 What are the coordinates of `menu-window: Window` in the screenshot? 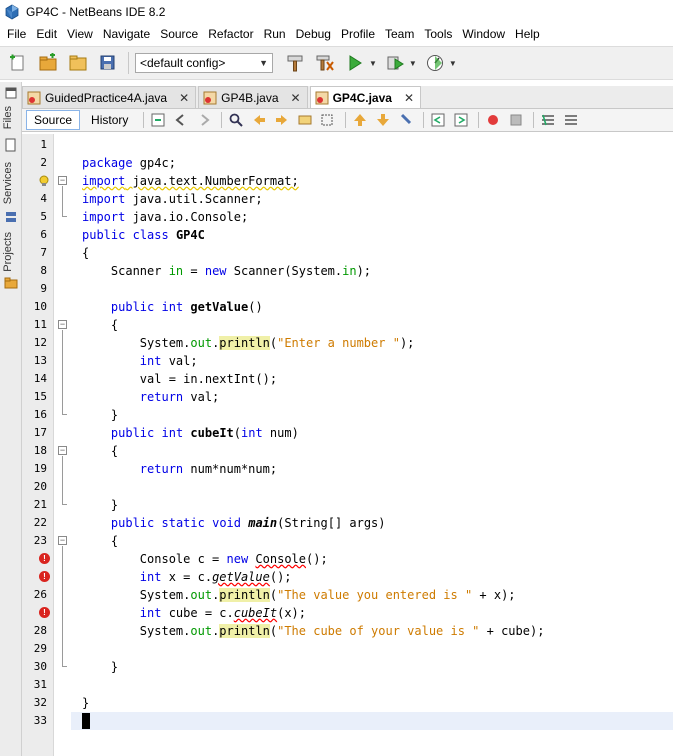 It's located at (483, 34).